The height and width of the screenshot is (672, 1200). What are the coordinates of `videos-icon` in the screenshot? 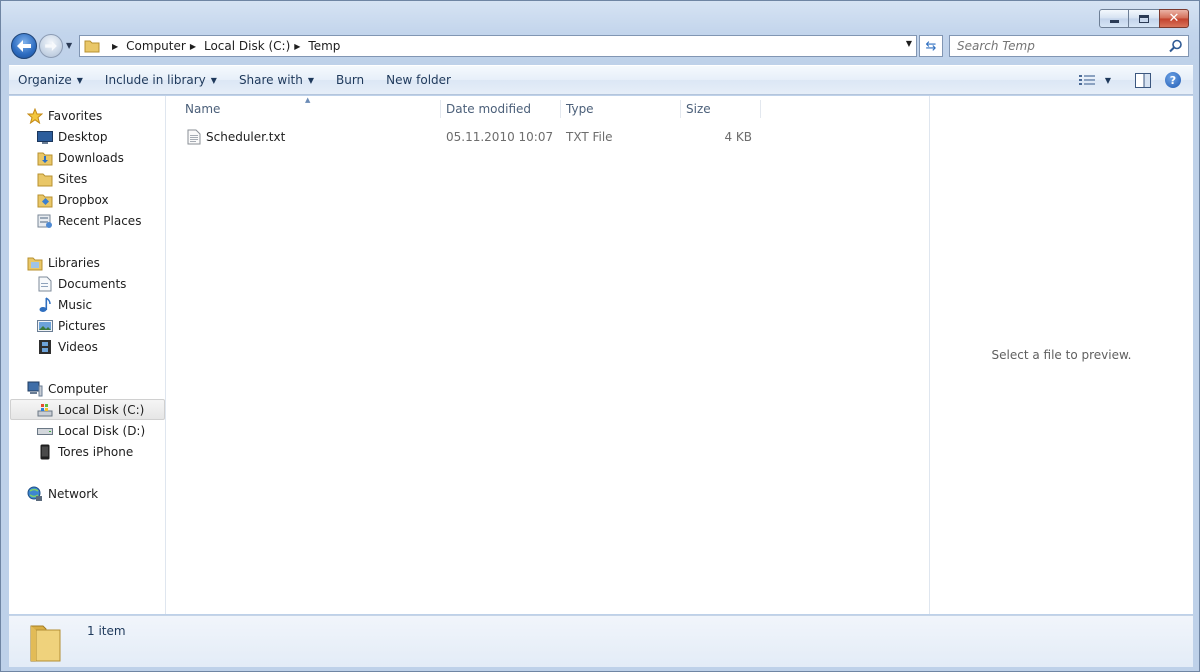 It's located at (45, 347).